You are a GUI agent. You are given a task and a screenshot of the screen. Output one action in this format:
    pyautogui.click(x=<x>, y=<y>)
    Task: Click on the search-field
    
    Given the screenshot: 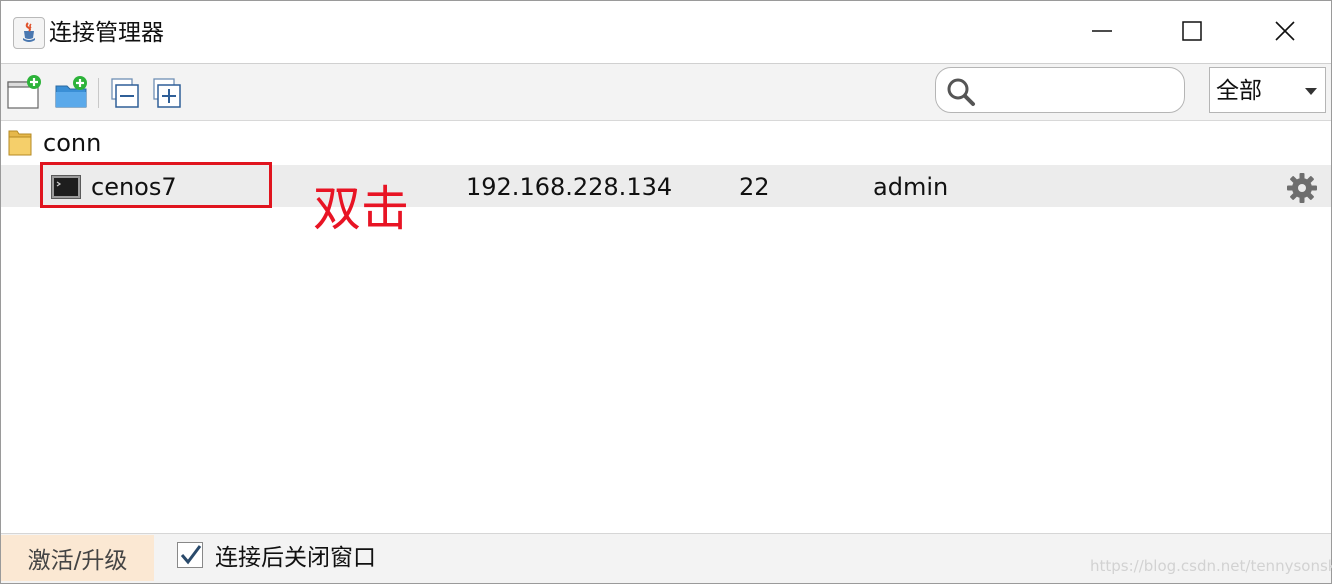 What is the action you would take?
    pyautogui.click(x=1060, y=90)
    